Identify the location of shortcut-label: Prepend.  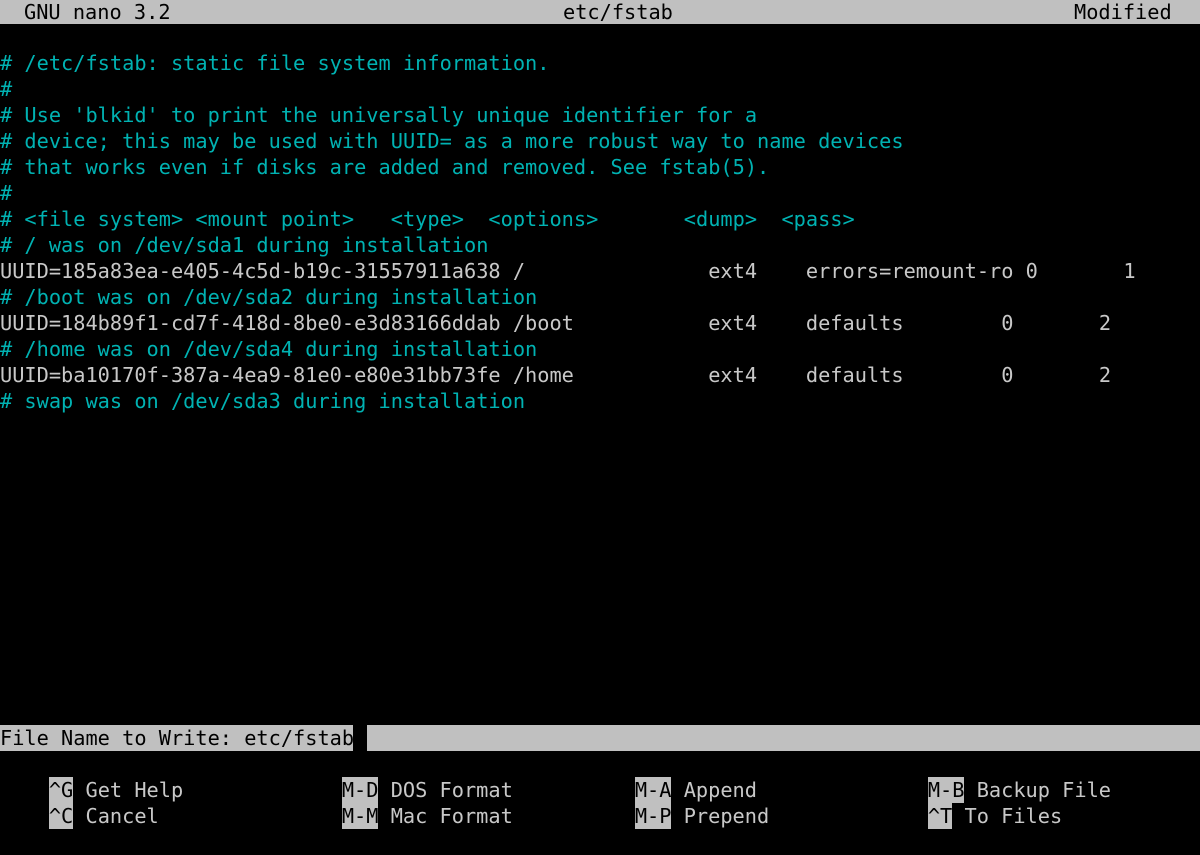
(726, 816).